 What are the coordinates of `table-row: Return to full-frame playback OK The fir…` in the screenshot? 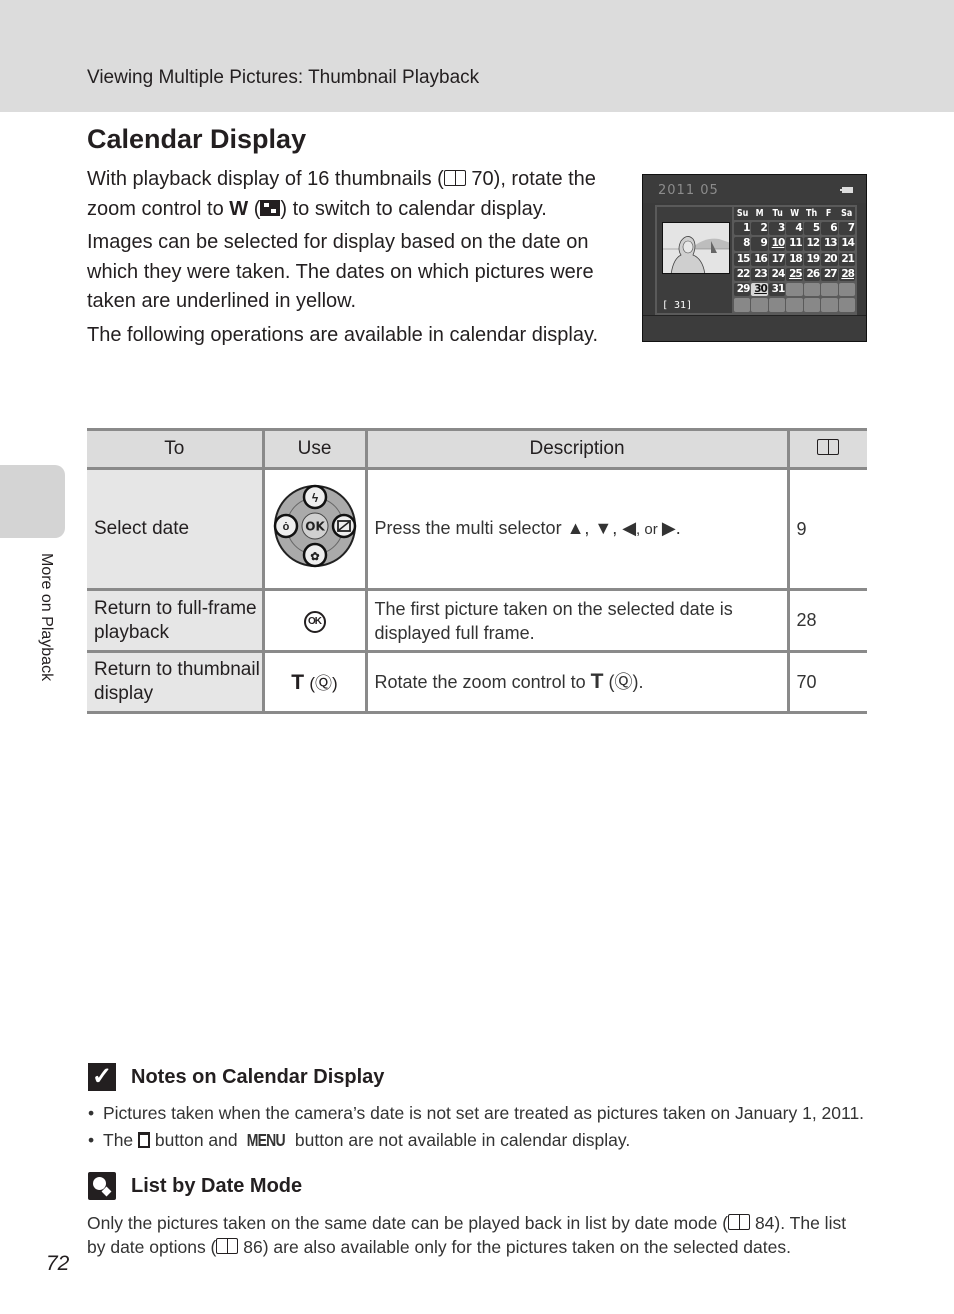 It's located at (477, 620).